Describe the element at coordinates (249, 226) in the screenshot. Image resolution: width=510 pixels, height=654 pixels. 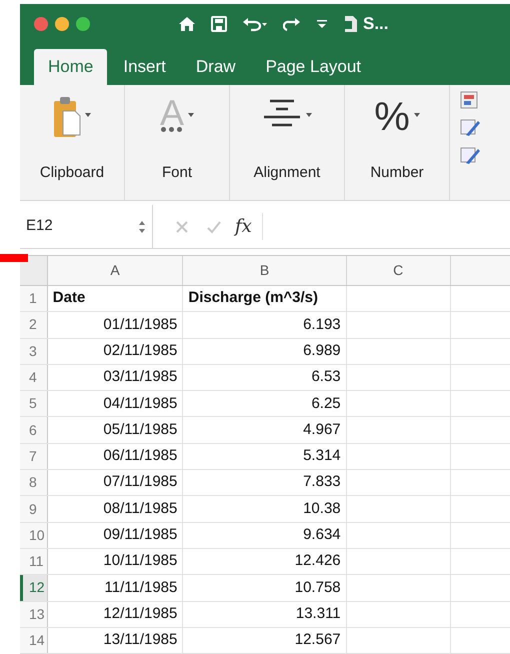
I see `function-button: fx` at that location.